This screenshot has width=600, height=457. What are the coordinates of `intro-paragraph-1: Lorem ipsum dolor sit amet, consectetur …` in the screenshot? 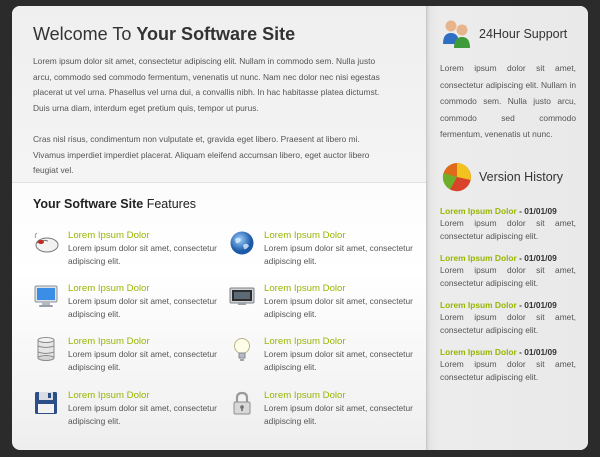 It's located at (206, 84).